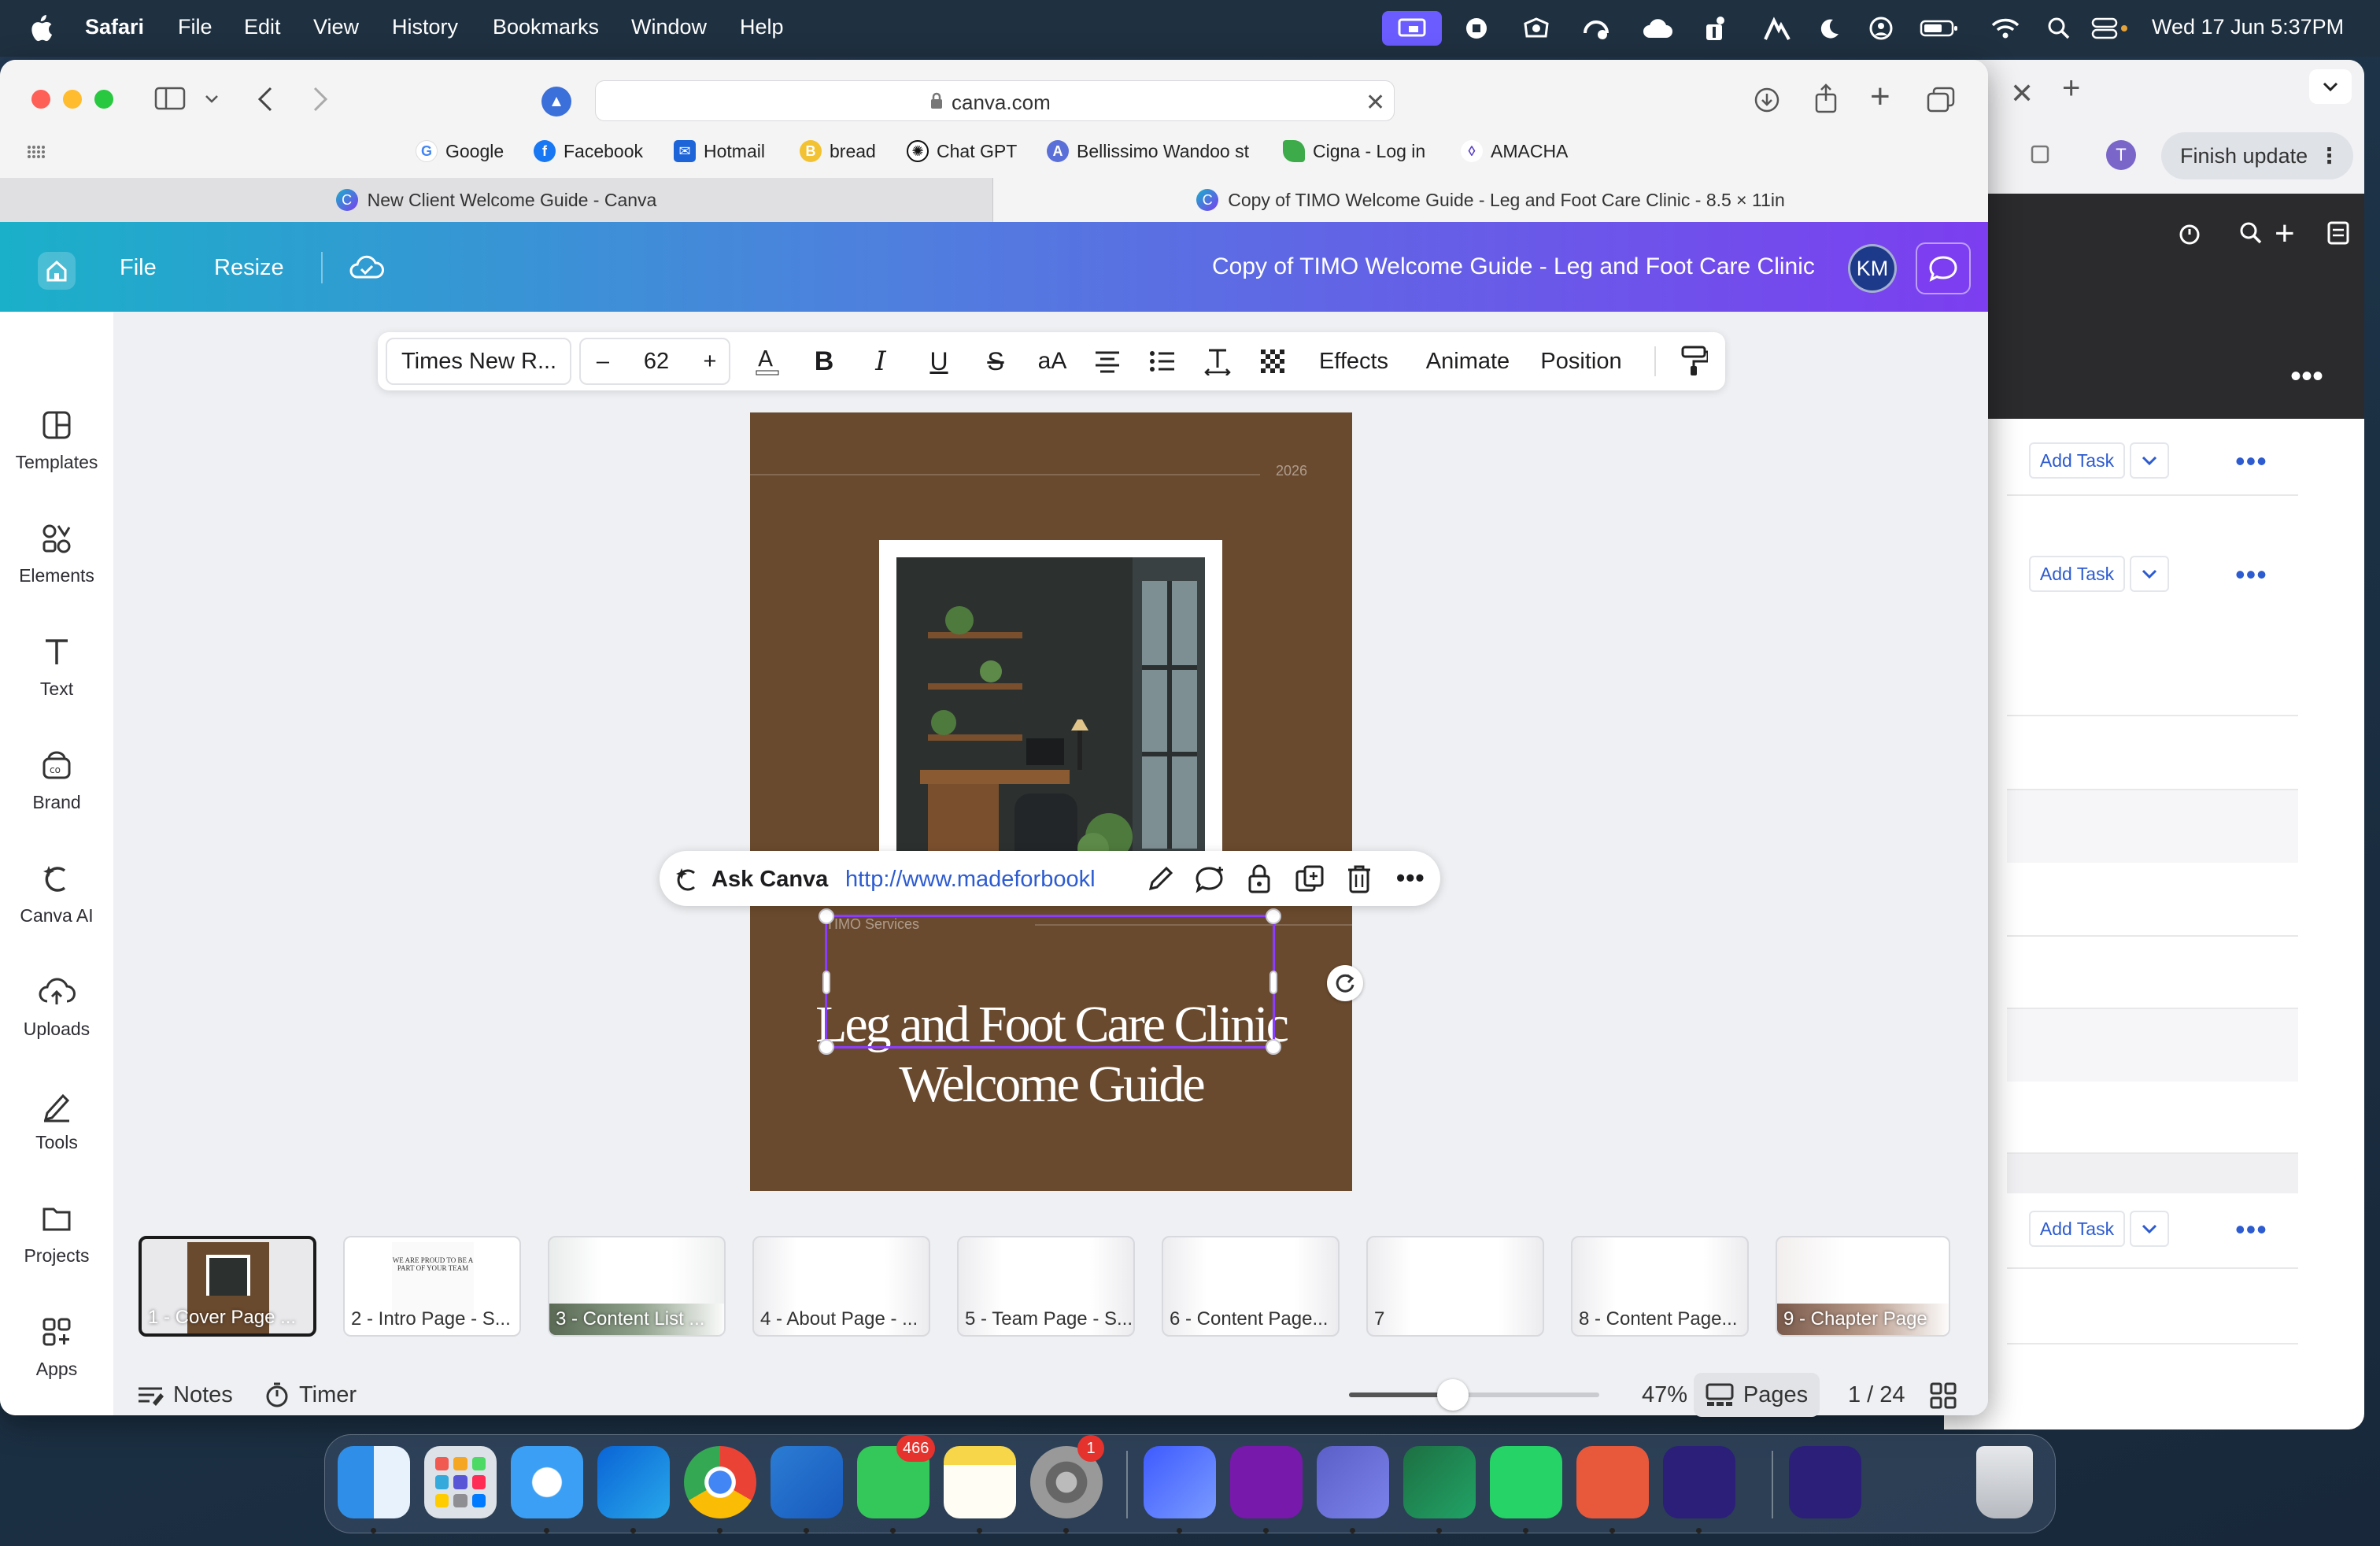  What do you see at coordinates (2059, 28) in the screenshot?
I see `spotlight-search-icon` at bounding box center [2059, 28].